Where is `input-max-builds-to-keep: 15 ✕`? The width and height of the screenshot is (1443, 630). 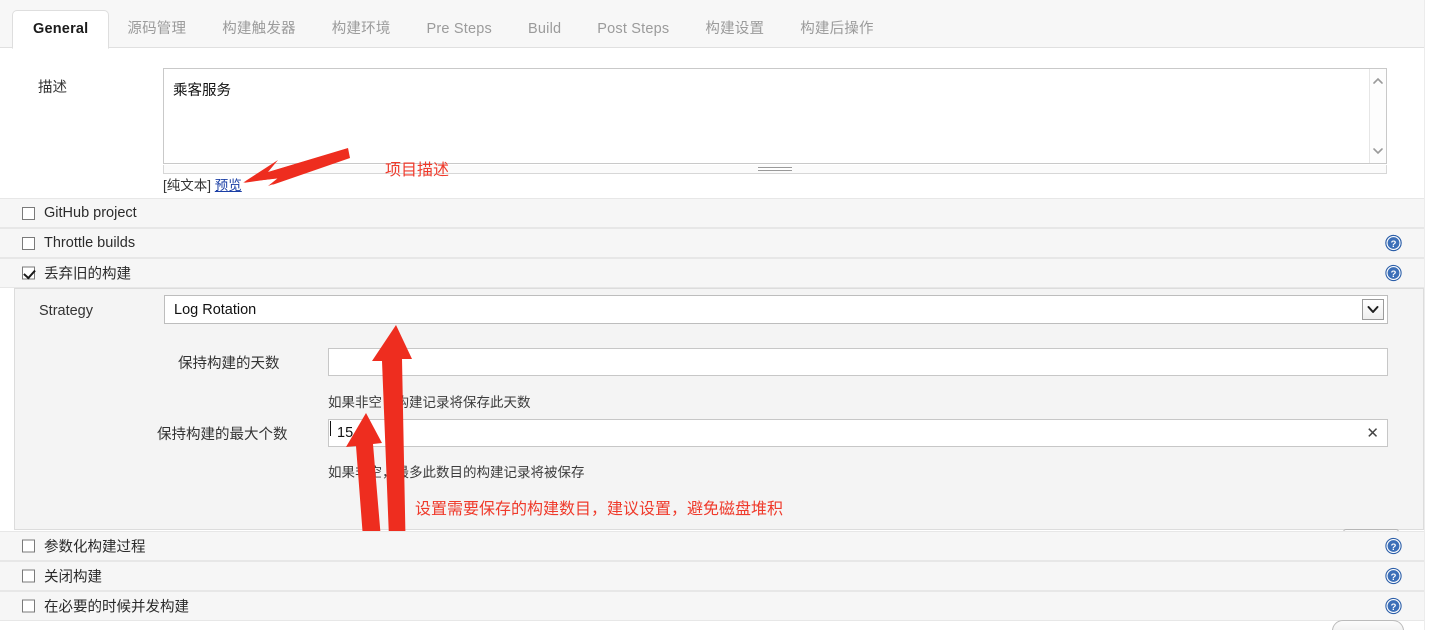
input-max-builds-to-keep: 15 ✕ is located at coordinates (858, 433).